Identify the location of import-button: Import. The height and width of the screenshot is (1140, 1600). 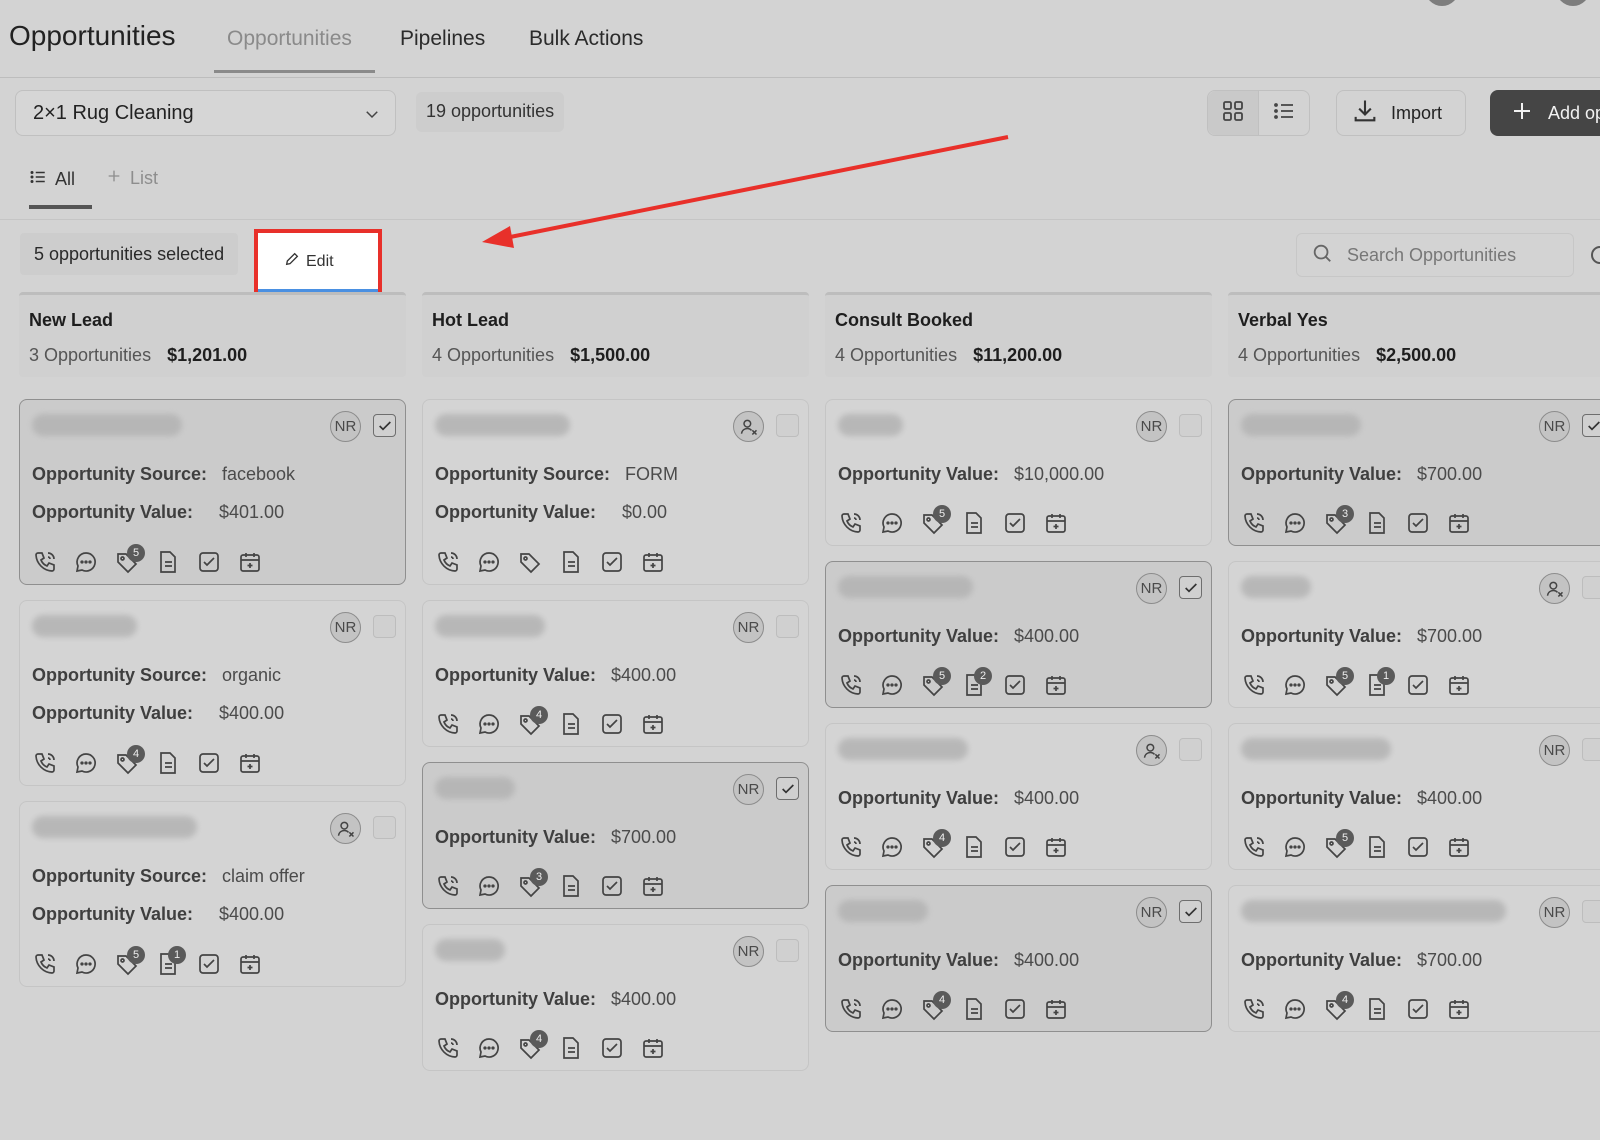
(1401, 113).